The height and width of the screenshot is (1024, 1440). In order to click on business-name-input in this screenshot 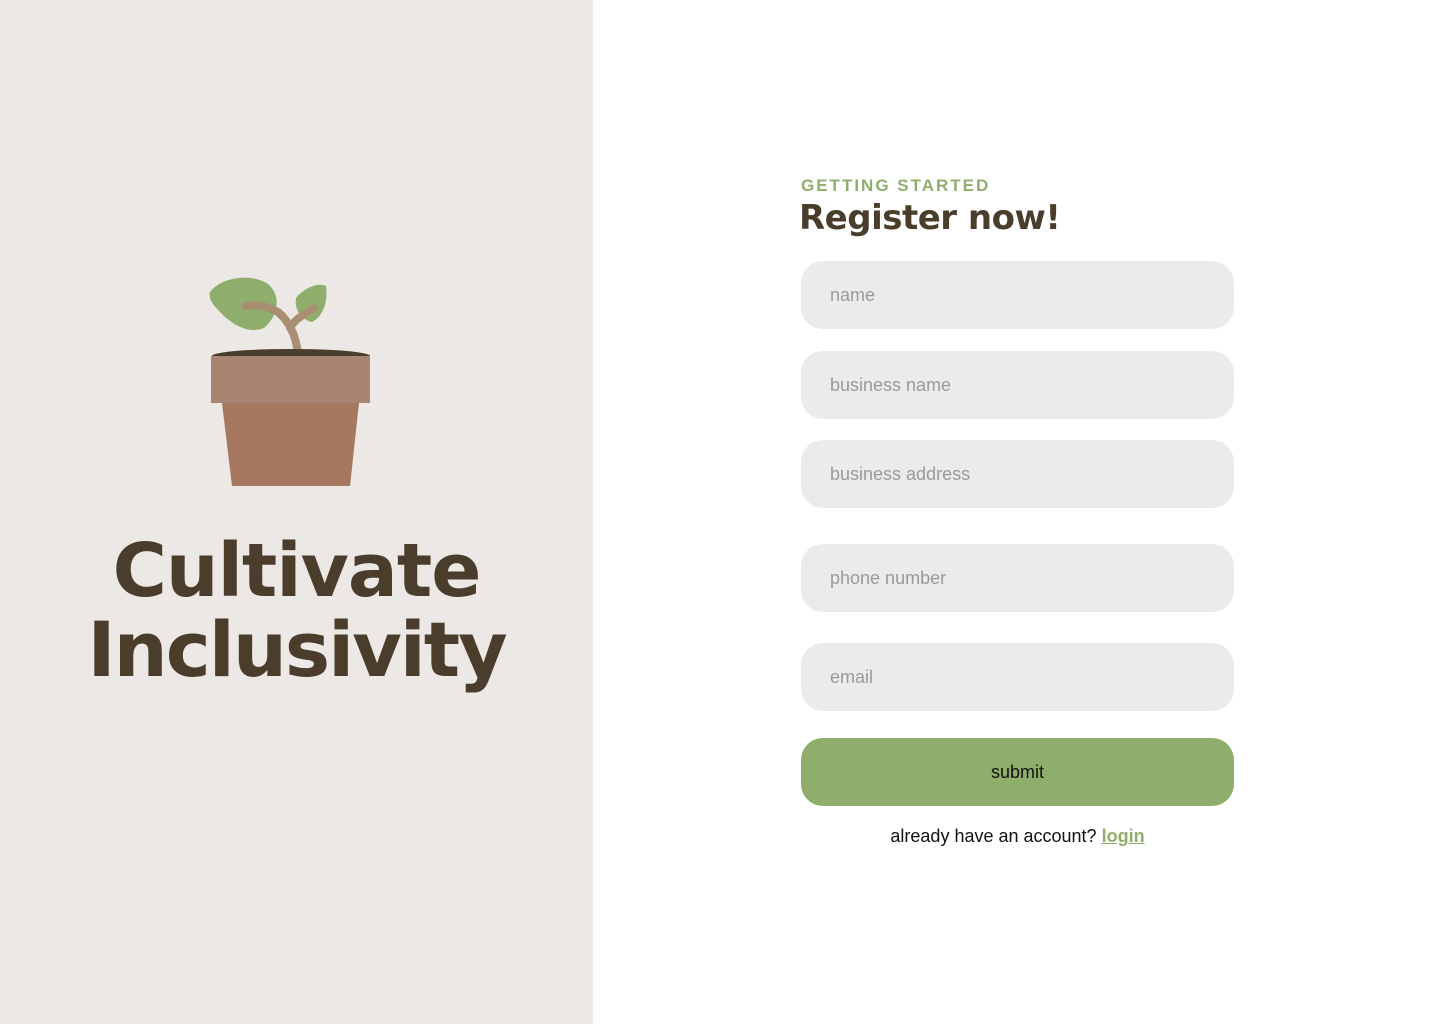, I will do `click(1017, 385)`.